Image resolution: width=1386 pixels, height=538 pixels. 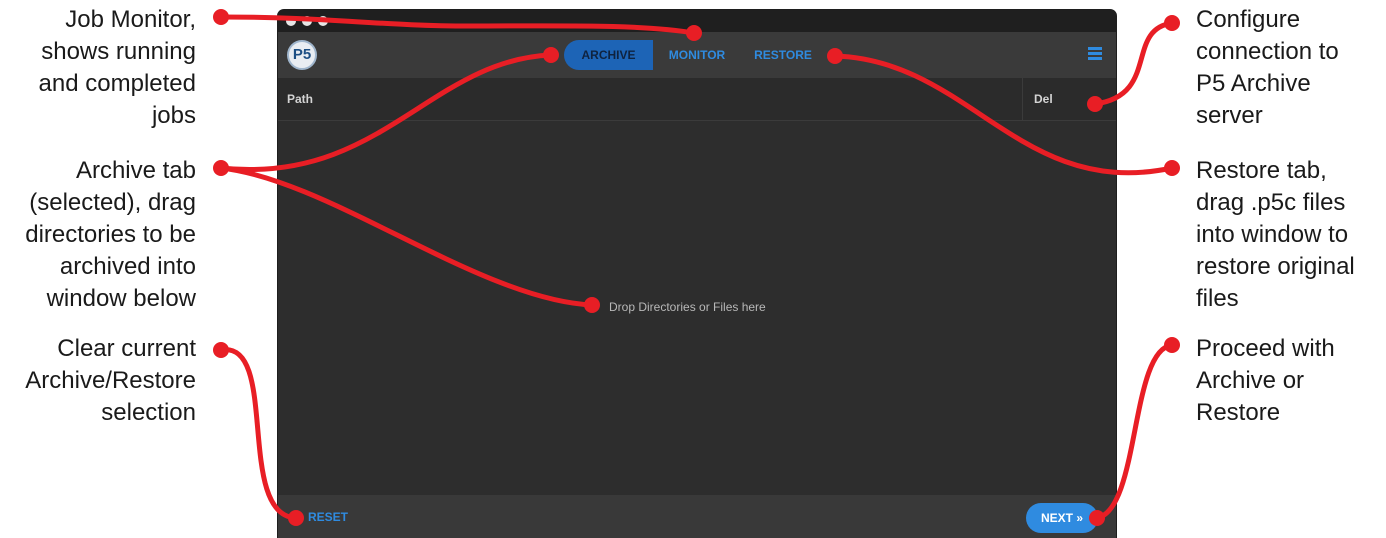 What do you see at coordinates (1062, 518) in the screenshot?
I see `next-button: NEXT »` at bounding box center [1062, 518].